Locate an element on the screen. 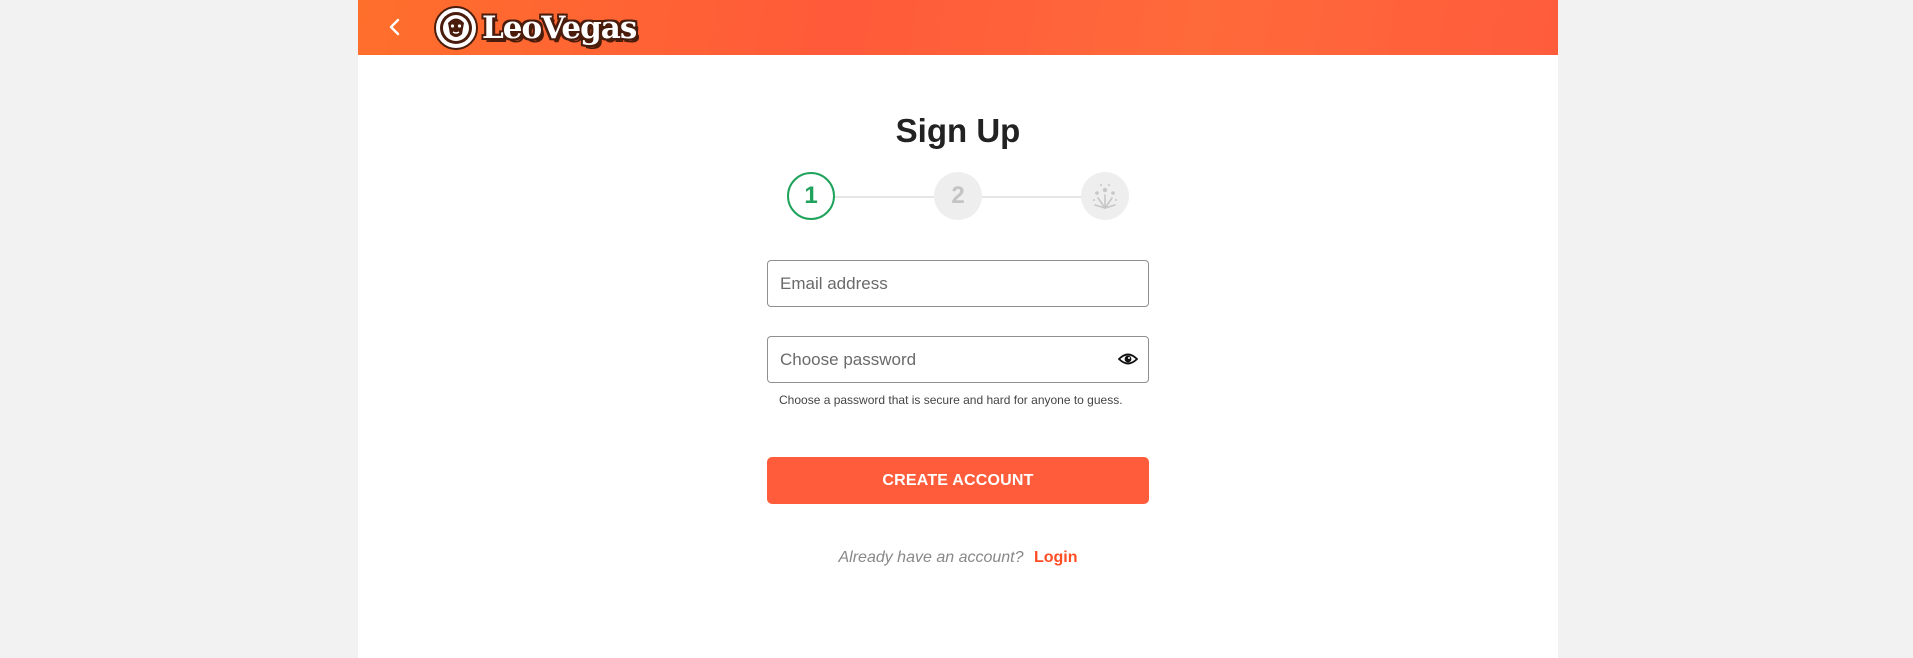  signup-stepper: 1 2 is located at coordinates (958, 197).